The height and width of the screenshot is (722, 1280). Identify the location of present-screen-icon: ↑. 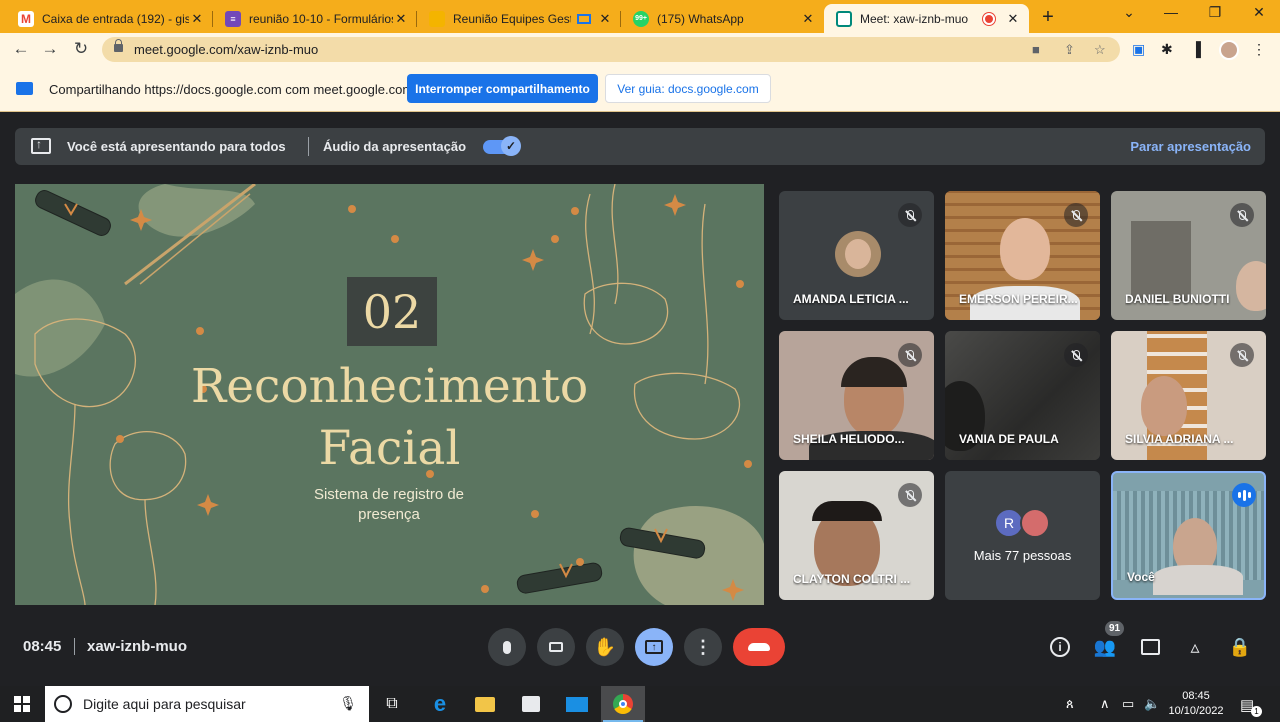
(654, 647).